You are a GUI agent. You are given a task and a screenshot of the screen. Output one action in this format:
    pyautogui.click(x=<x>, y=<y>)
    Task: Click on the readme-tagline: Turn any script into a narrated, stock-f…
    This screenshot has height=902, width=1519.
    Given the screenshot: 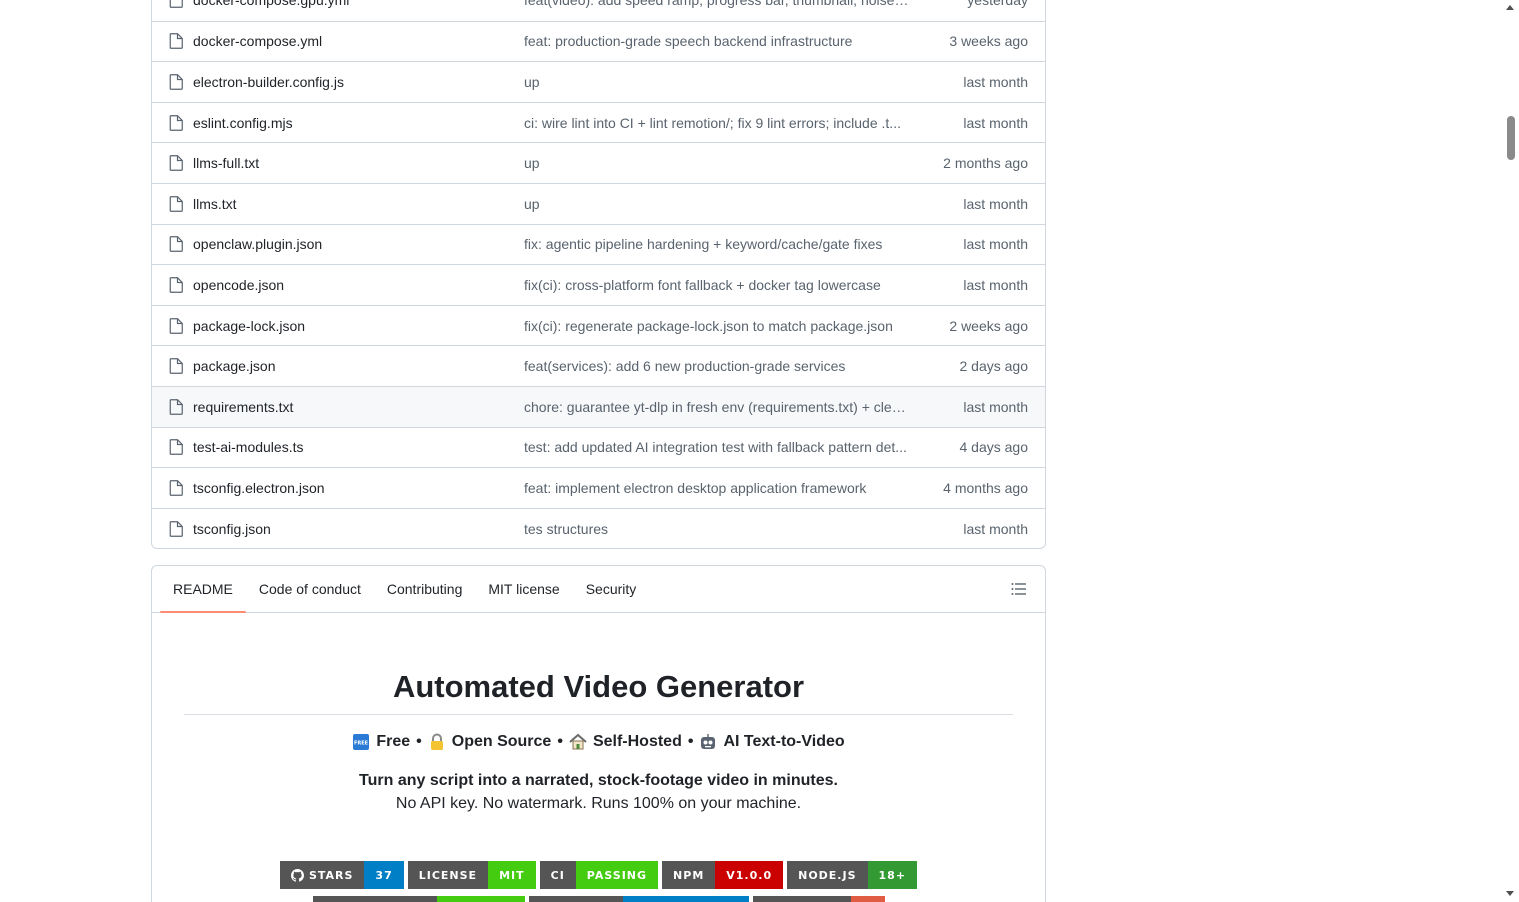 What is the action you would take?
    pyautogui.click(x=598, y=780)
    